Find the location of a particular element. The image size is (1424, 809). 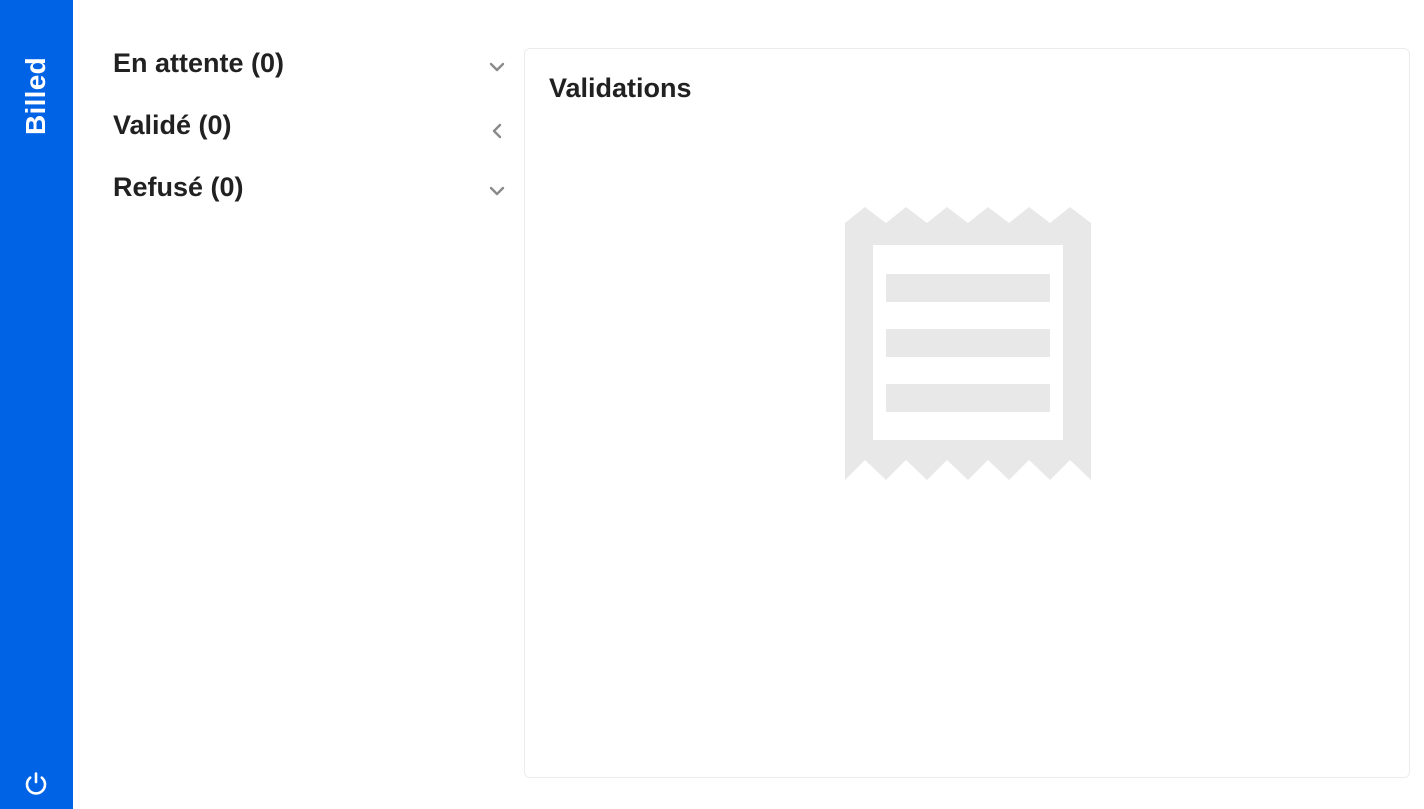

brand-logo: Billed is located at coordinates (35, 96).